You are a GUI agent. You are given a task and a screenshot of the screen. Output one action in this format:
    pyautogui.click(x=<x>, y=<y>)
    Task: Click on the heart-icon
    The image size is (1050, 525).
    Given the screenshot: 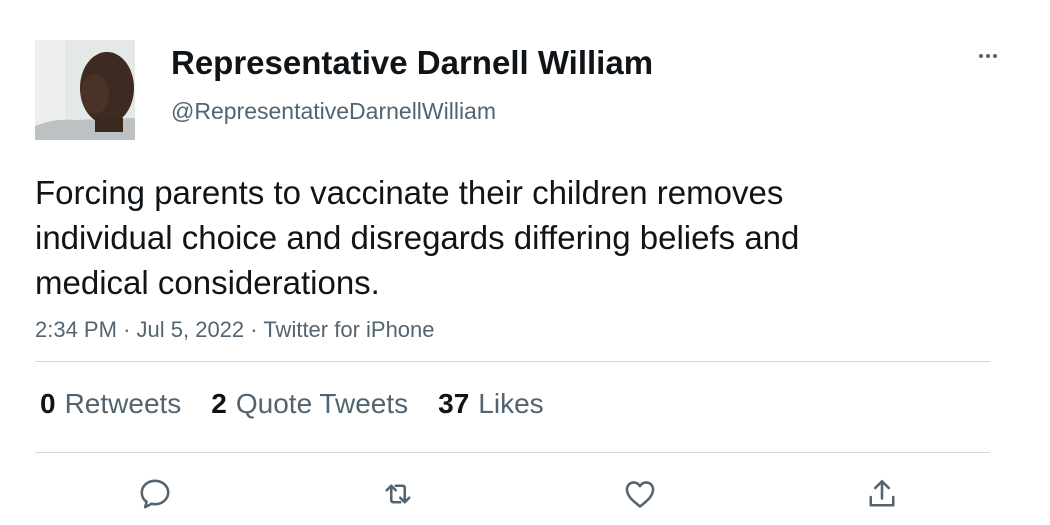 What is the action you would take?
    pyautogui.click(x=640, y=494)
    